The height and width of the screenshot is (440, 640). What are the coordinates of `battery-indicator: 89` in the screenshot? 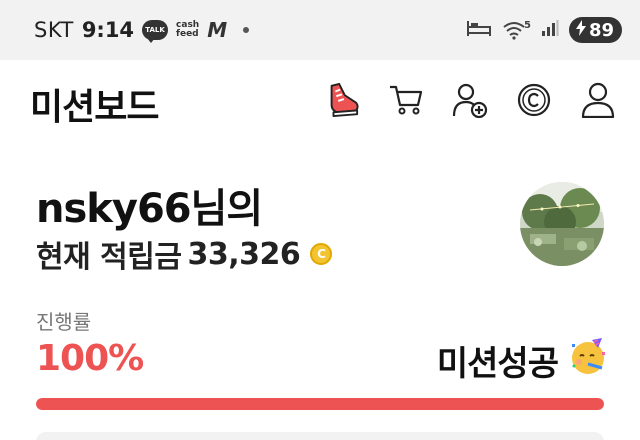 It's located at (595, 30).